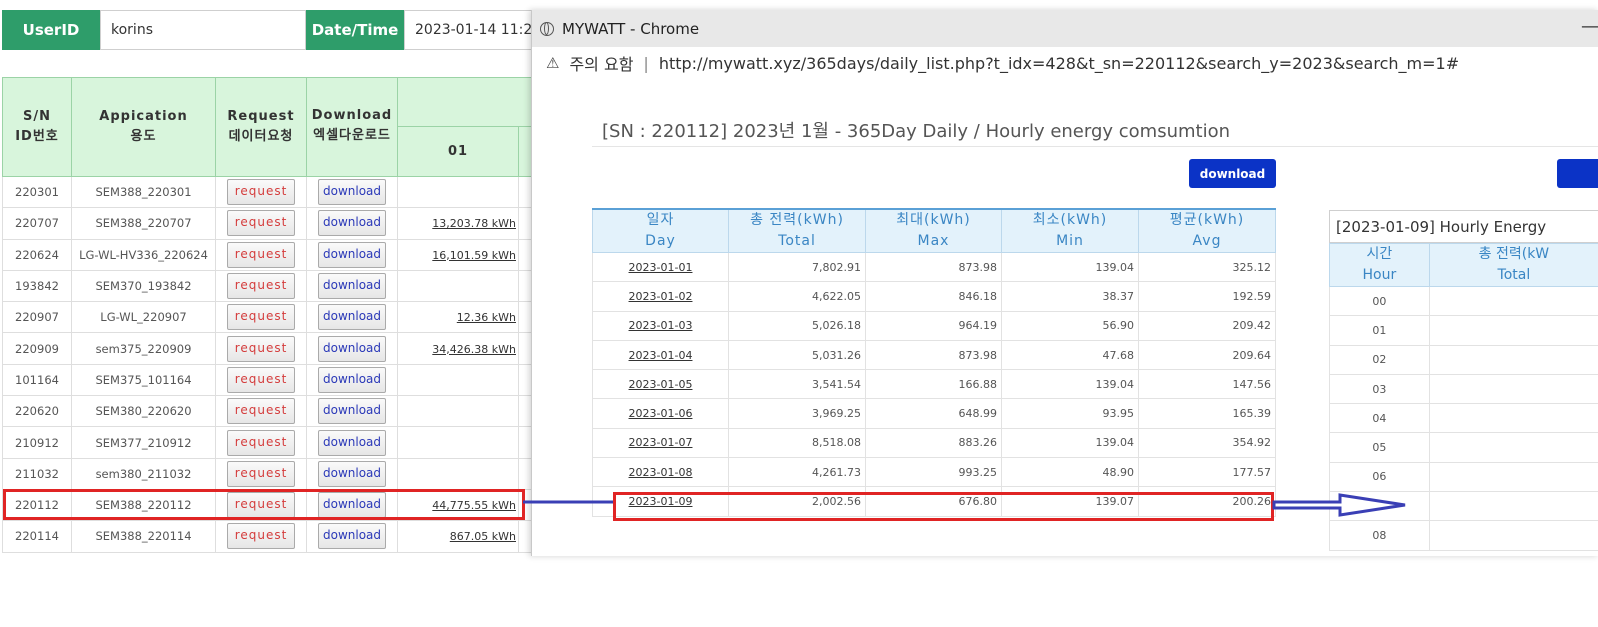  I want to click on arrow-to-hourly-icon, so click(1339, 505).